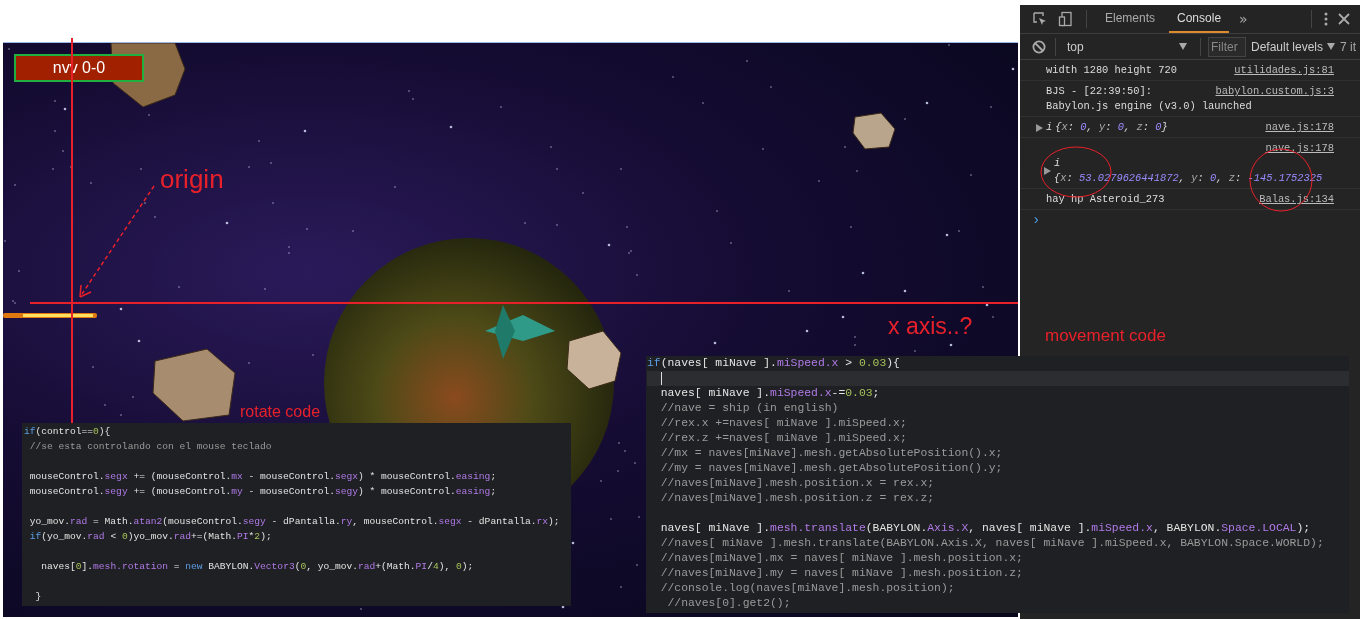  I want to click on code-line: if(control==0){, so click(67, 432).